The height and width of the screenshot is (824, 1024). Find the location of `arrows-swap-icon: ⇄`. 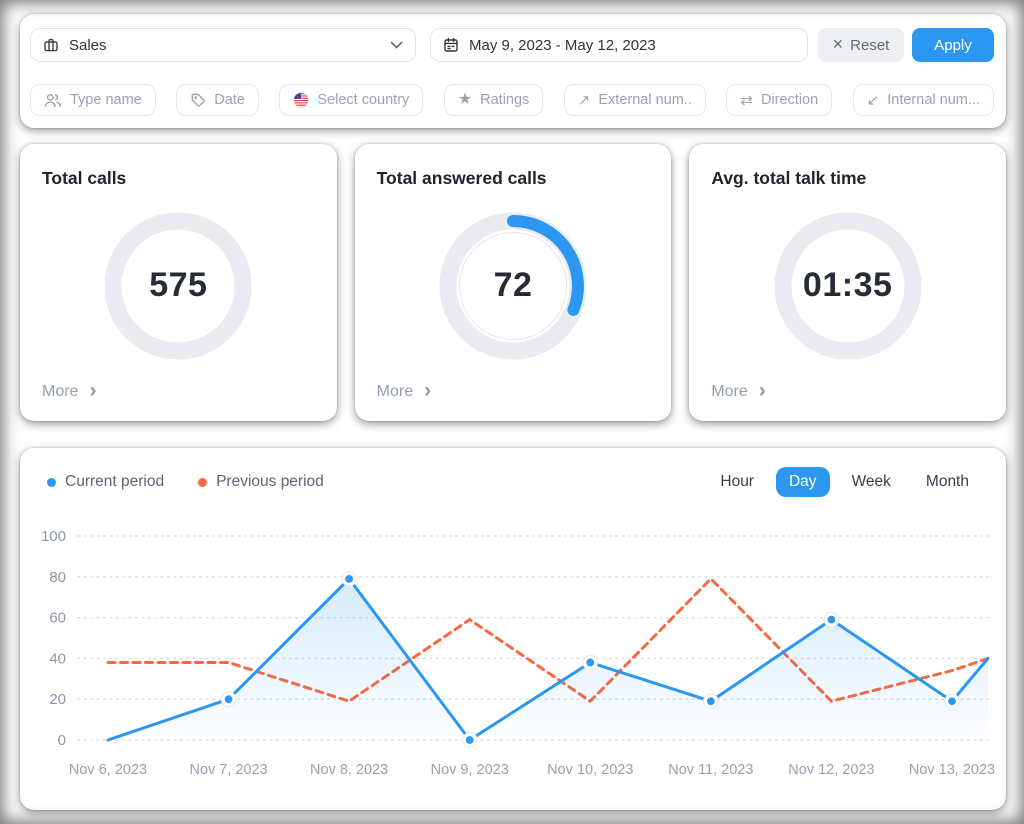

arrows-swap-icon: ⇄ is located at coordinates (746, 100).